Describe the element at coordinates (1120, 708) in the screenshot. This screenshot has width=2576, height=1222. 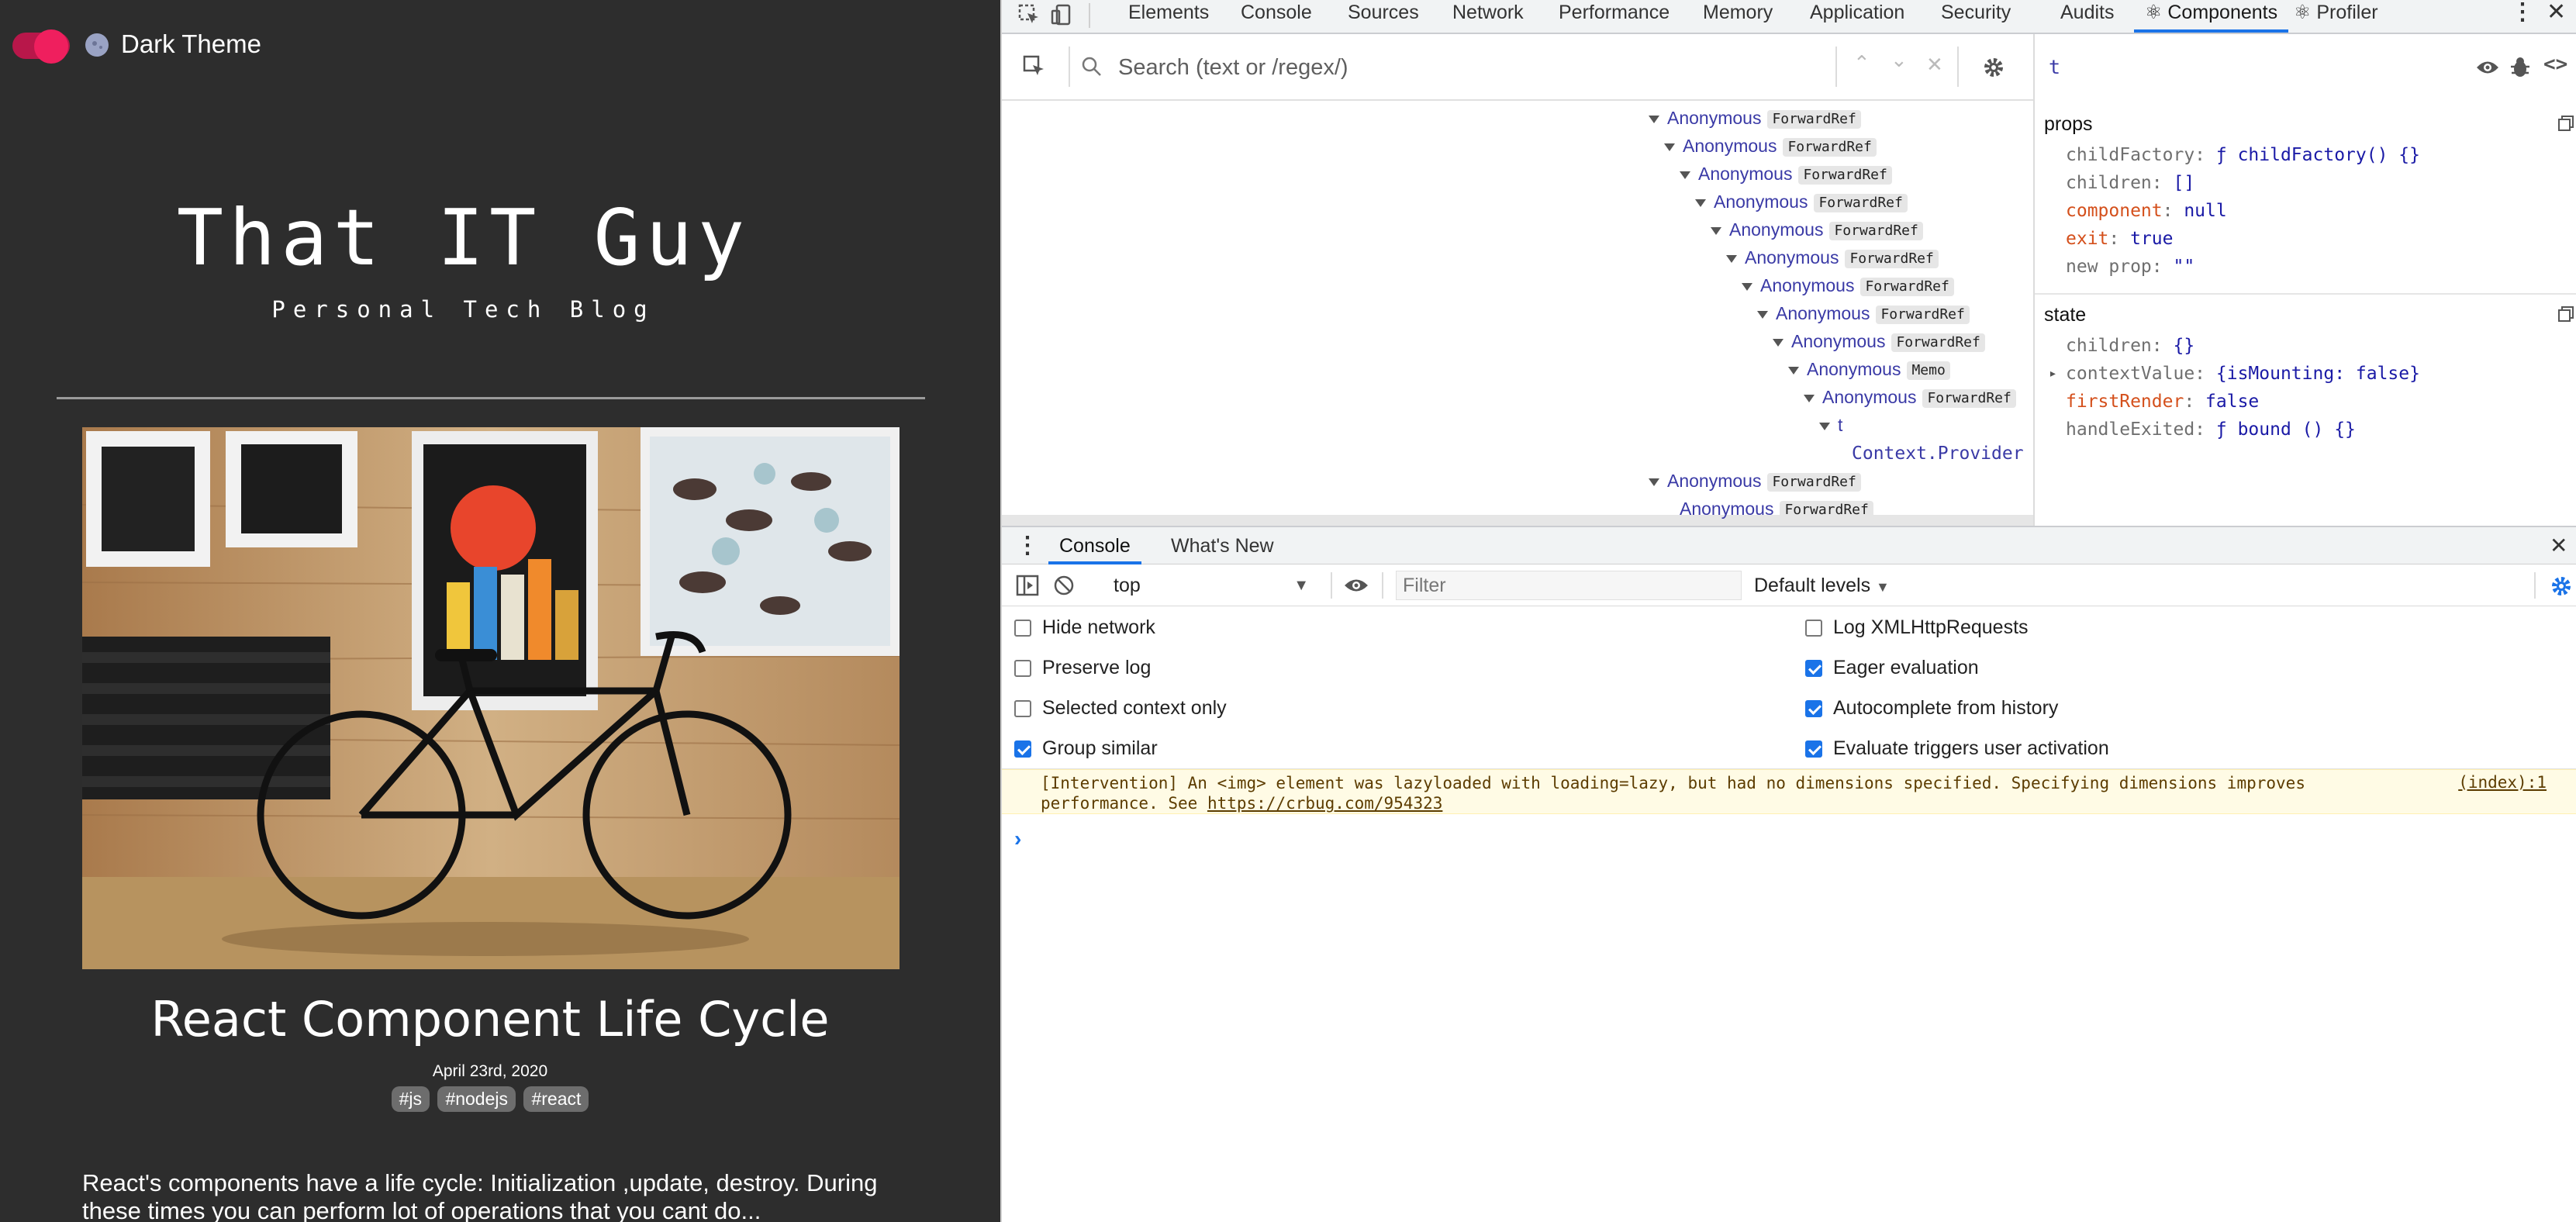
I see `selected-context-checkbox: Selected context only` at that location.